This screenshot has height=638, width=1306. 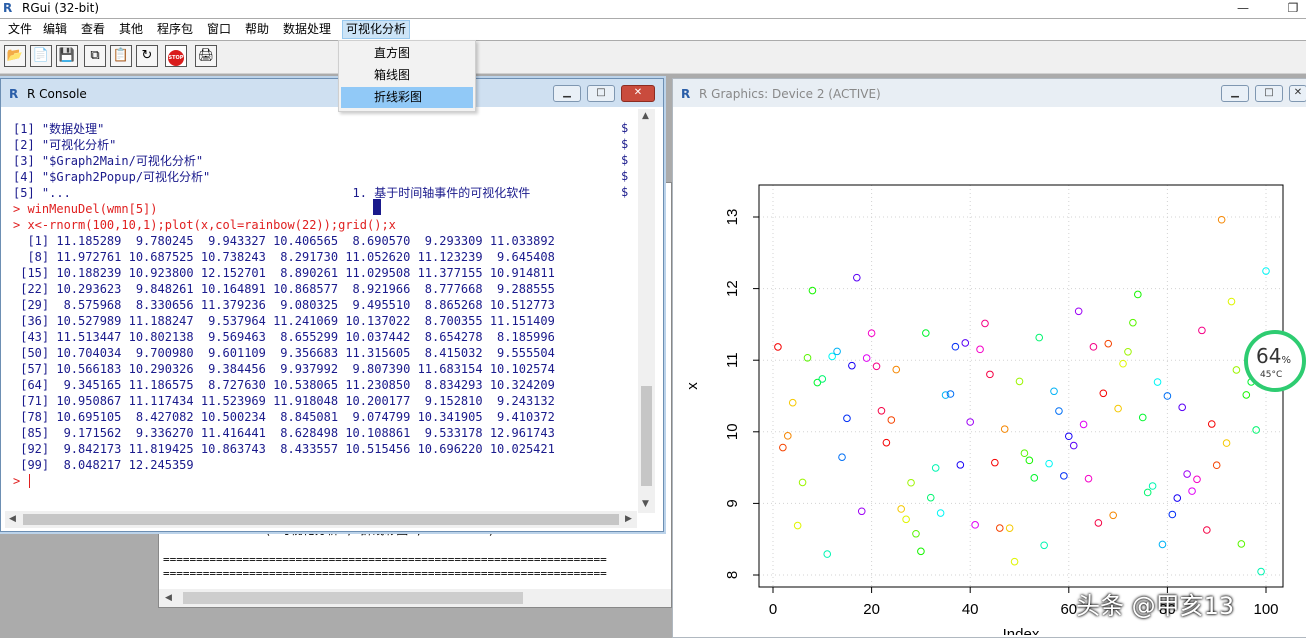 What do you see at coordinates (407, 53) in the screenshot?
I see `dropdown-item: 直方图` at bounding box center [407, 53].